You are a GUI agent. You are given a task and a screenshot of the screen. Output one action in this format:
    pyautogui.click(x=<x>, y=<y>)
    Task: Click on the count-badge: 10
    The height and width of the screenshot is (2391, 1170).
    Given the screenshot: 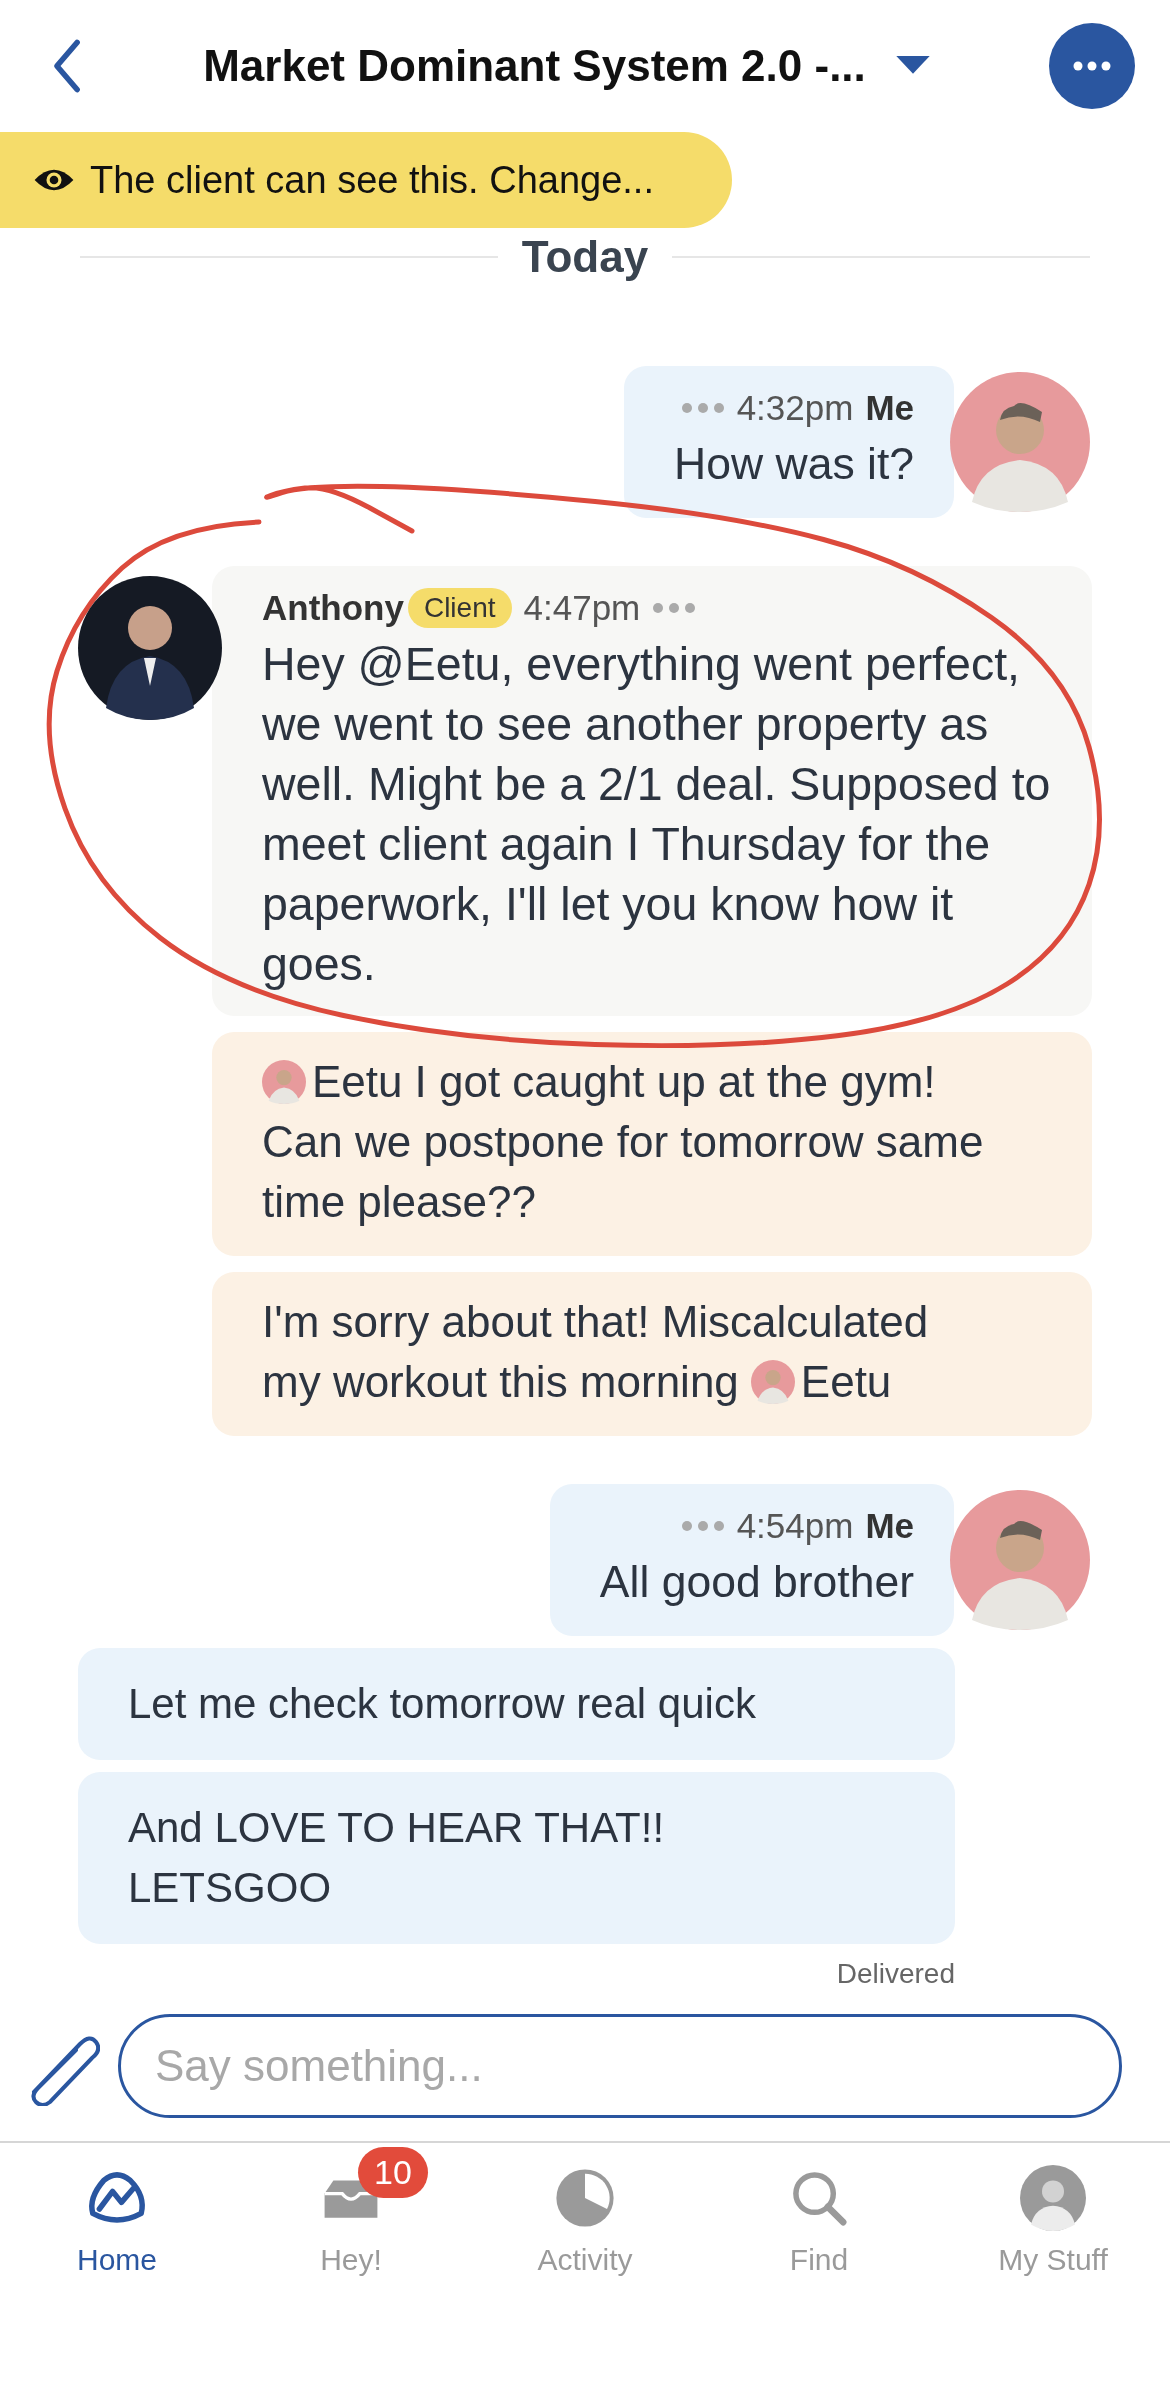 What is the action you would take?
    pyautogui.click(x=393, y=2172)
    